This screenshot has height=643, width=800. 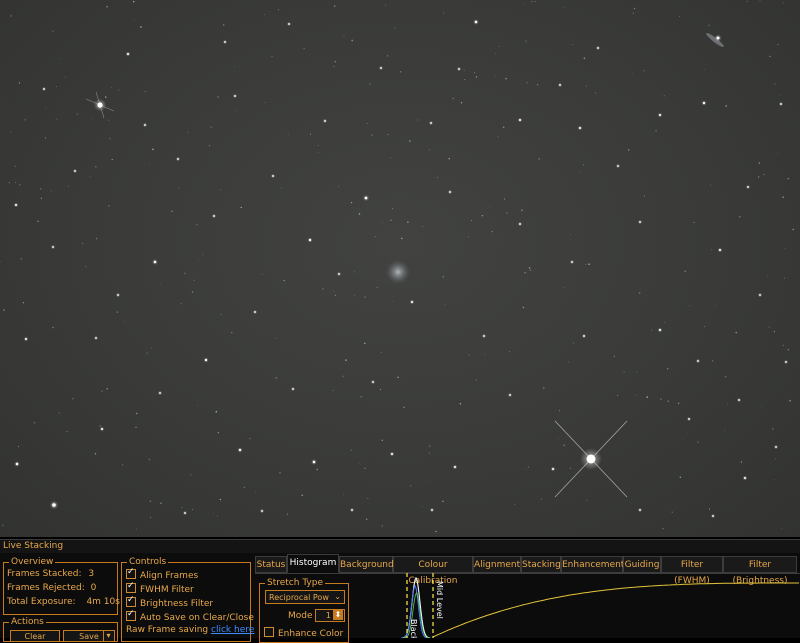 I want to click on auto-save-checkbox, so click(x=131, y=615).